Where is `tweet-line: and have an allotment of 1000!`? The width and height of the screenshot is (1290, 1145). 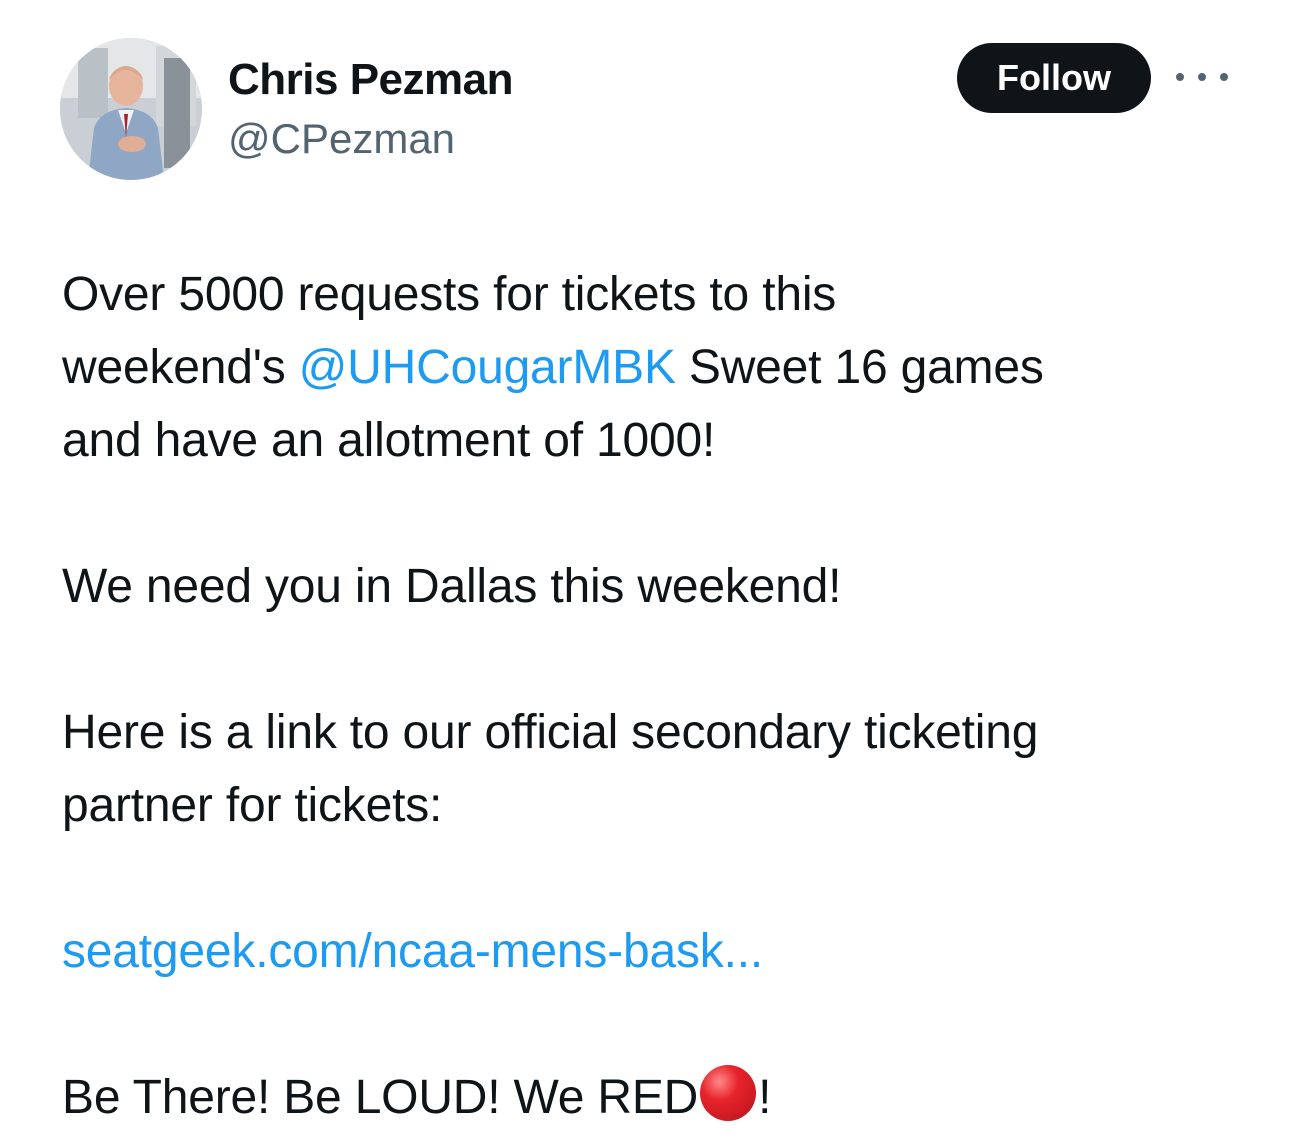
tweet-line: and have an allotment of 1000! is located at coordinates (652, 440).